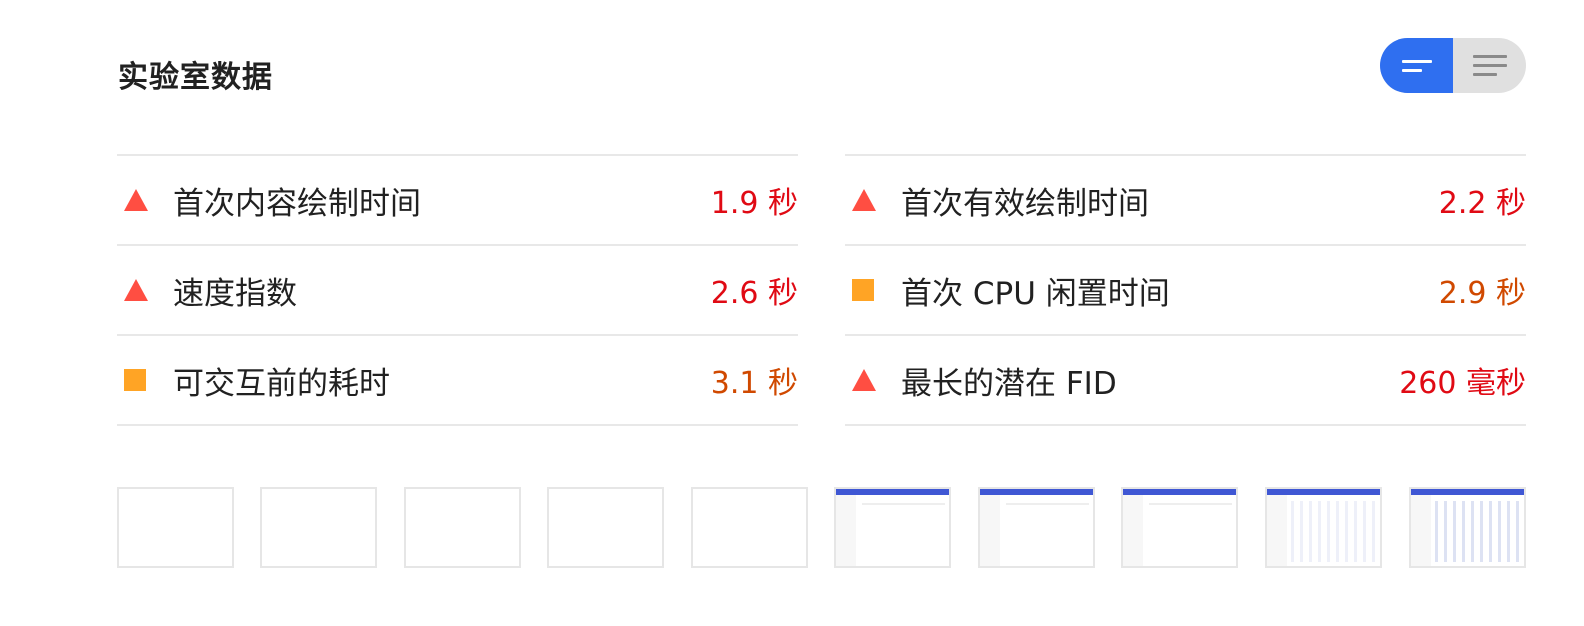 The width and height of the screenshot is (1584, 626). I want to click on view-toggle, so click(1453, 65).